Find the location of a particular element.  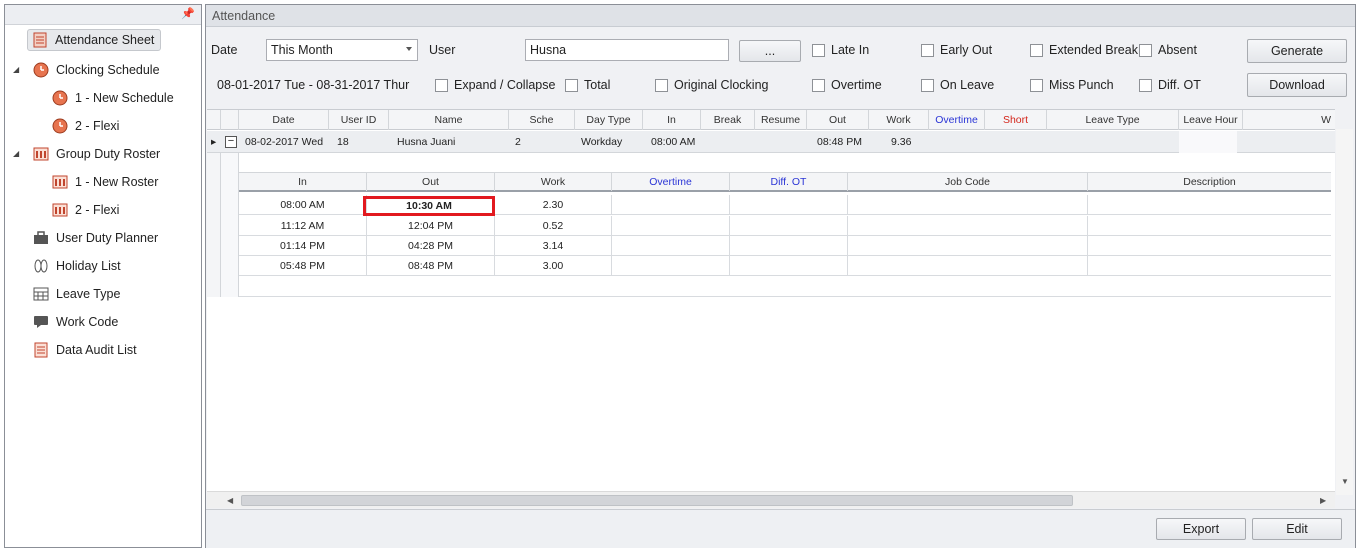

sidebar-item-label: Group Duty Roster is located at coordinates (108, 154).